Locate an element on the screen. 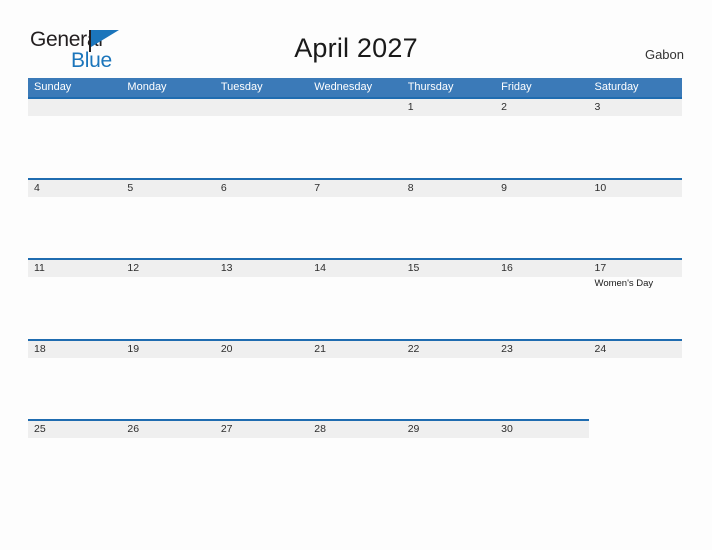 The image size is (712, 550). day-number: 9 is located at coordinates (504, 187).